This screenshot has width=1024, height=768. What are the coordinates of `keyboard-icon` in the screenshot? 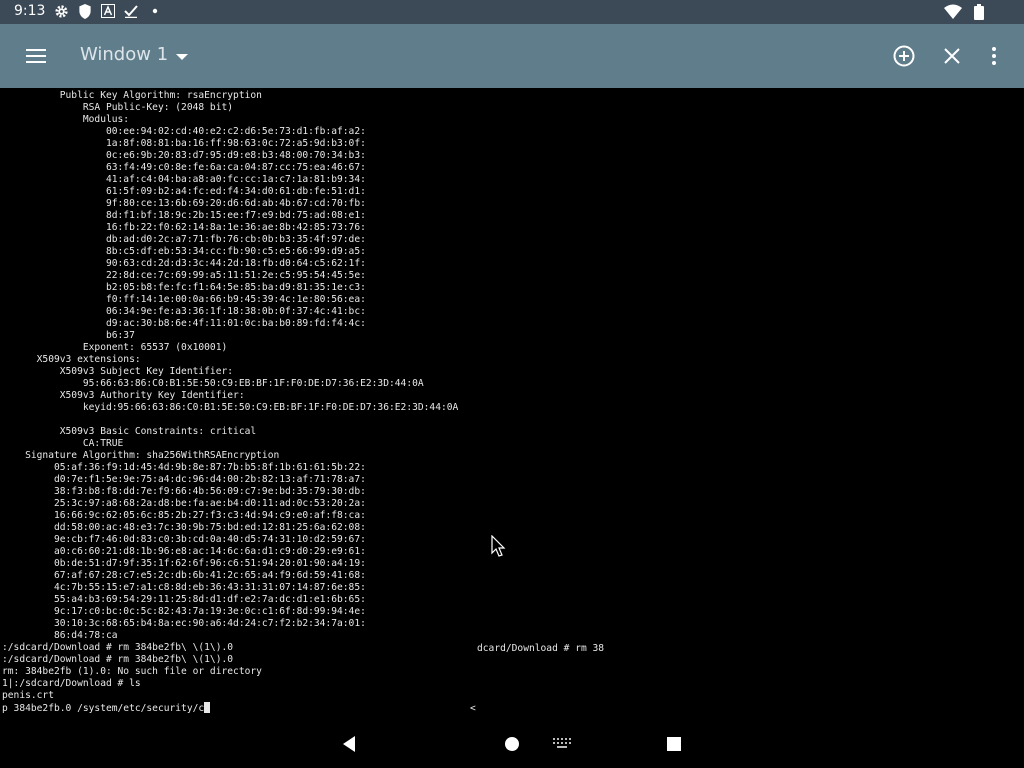 It's located at (562, 744).